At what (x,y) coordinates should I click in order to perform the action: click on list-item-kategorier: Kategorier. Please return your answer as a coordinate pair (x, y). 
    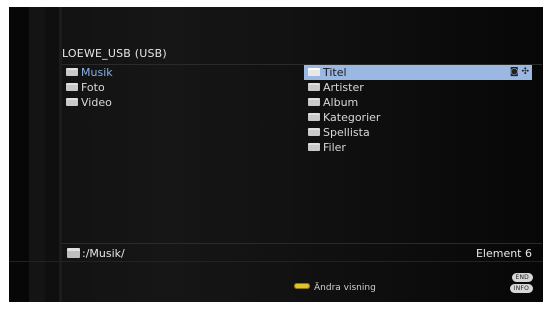
    Looking at the image, I should click on (418, 117).